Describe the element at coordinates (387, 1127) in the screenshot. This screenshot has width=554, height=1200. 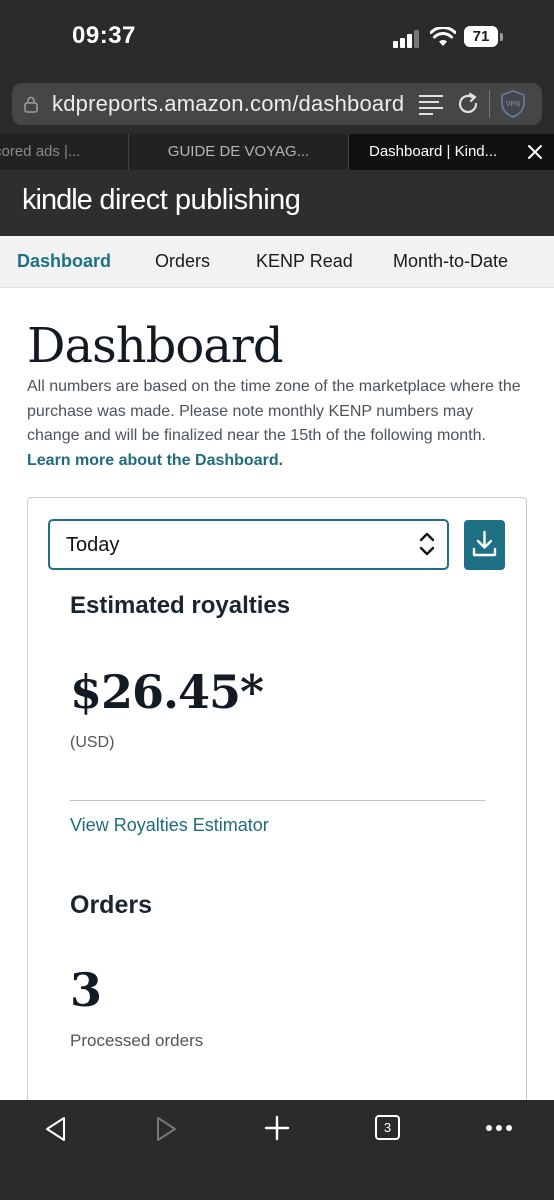
I see `tabs-count-button: 3` at that location.